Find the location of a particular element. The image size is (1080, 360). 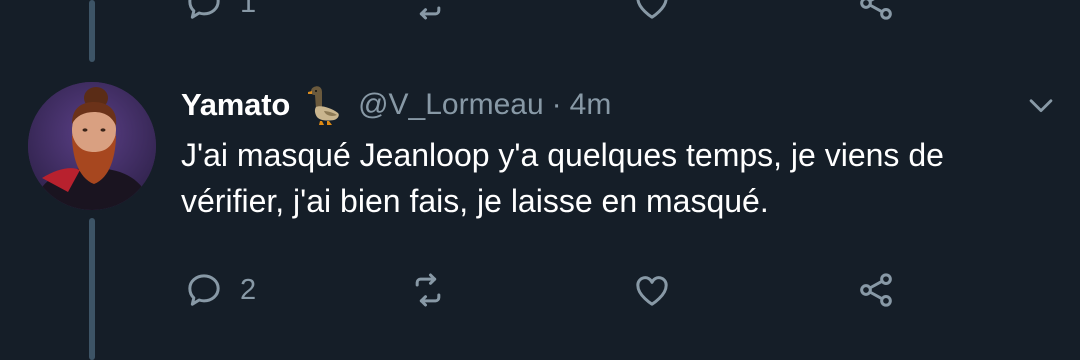

timestamp: 4m is located at coordinates (591, 105).